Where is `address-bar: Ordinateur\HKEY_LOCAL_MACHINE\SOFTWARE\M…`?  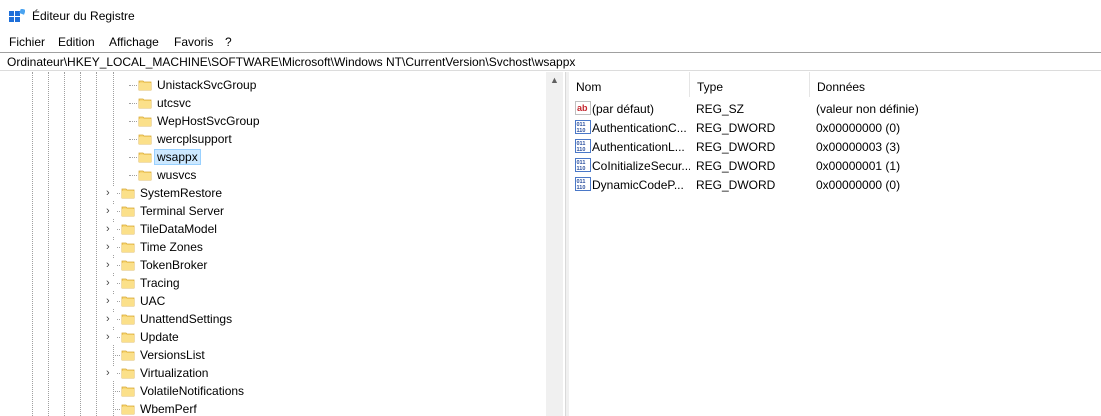 address-bar: Ordinateur\HKEY_LOCAL_MACHINE\SOFTWARE\M… is located at coordinates (550, 61).